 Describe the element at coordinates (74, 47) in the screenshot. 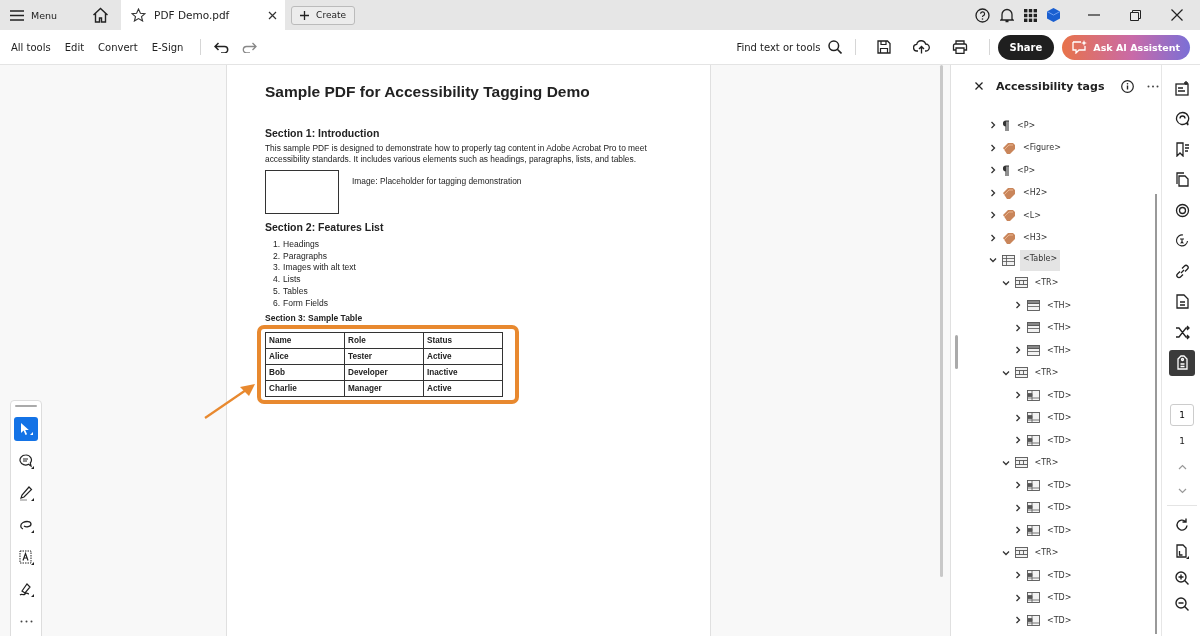

I see `toolbar-tab: Edit` at that location.